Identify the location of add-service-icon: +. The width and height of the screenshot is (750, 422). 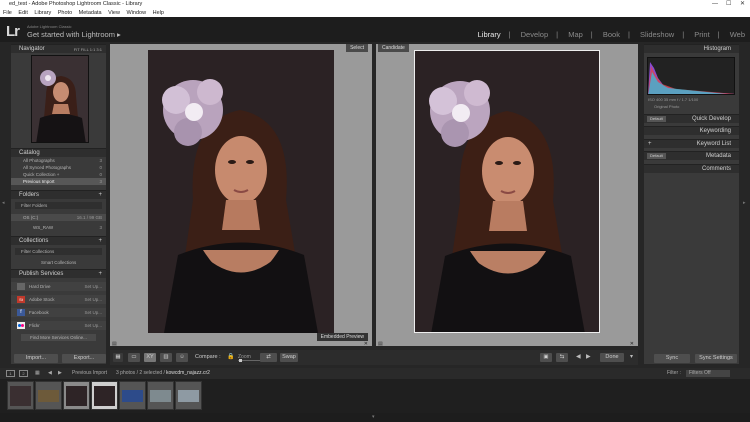
(100, 274).